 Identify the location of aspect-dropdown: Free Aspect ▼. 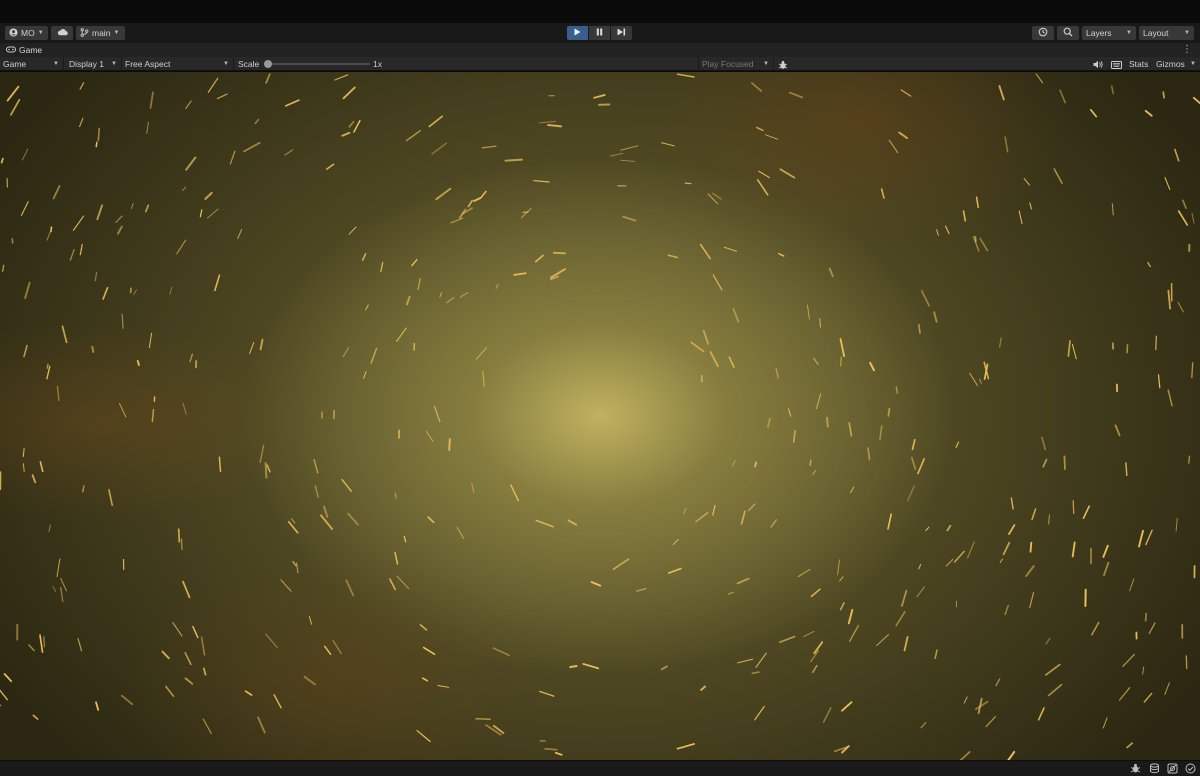
(178, 64).